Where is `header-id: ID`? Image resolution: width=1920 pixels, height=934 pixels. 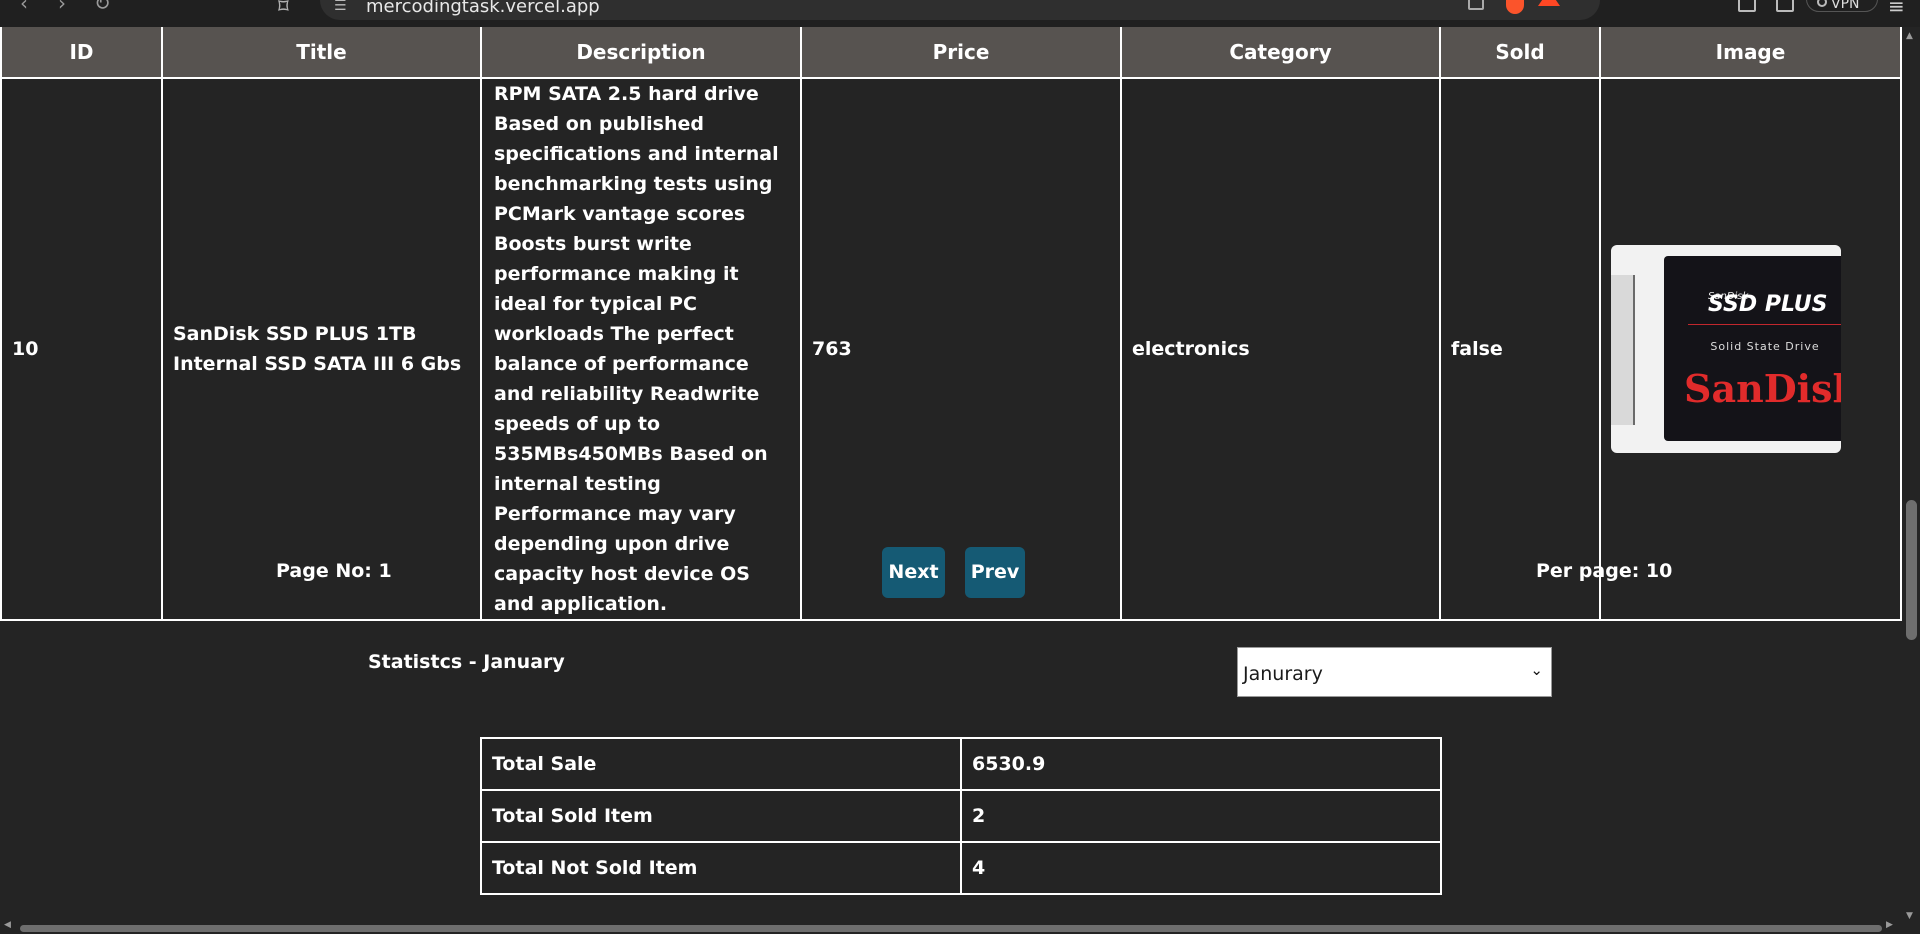 header-id: ID is located at coordinates (81, 52).